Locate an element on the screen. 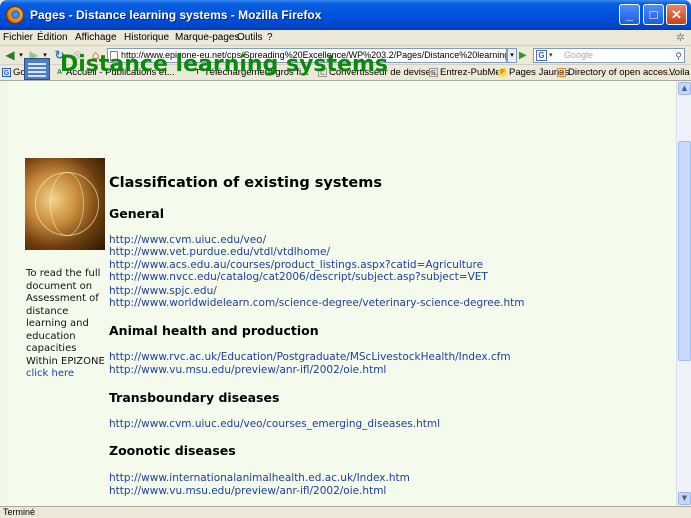 Image resolution: width=691 pixels, height=518 pixels. google-icon: G is located at coordinates (541, 55).